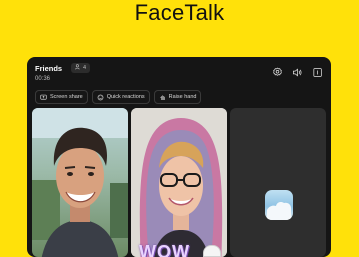 Image resolution: width=359 pixels, height=257 pixels. What do you see at coordinates (179, 12) in the screenshot?
I see `app-title: FaceTalk` at bounding box center [179, 12].